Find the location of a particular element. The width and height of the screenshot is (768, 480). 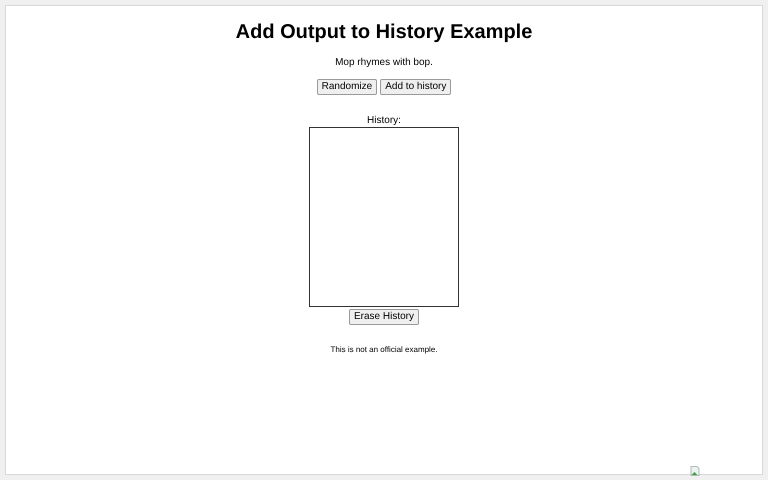

randomize-button: Randomize is located at coordinates (347, 87).